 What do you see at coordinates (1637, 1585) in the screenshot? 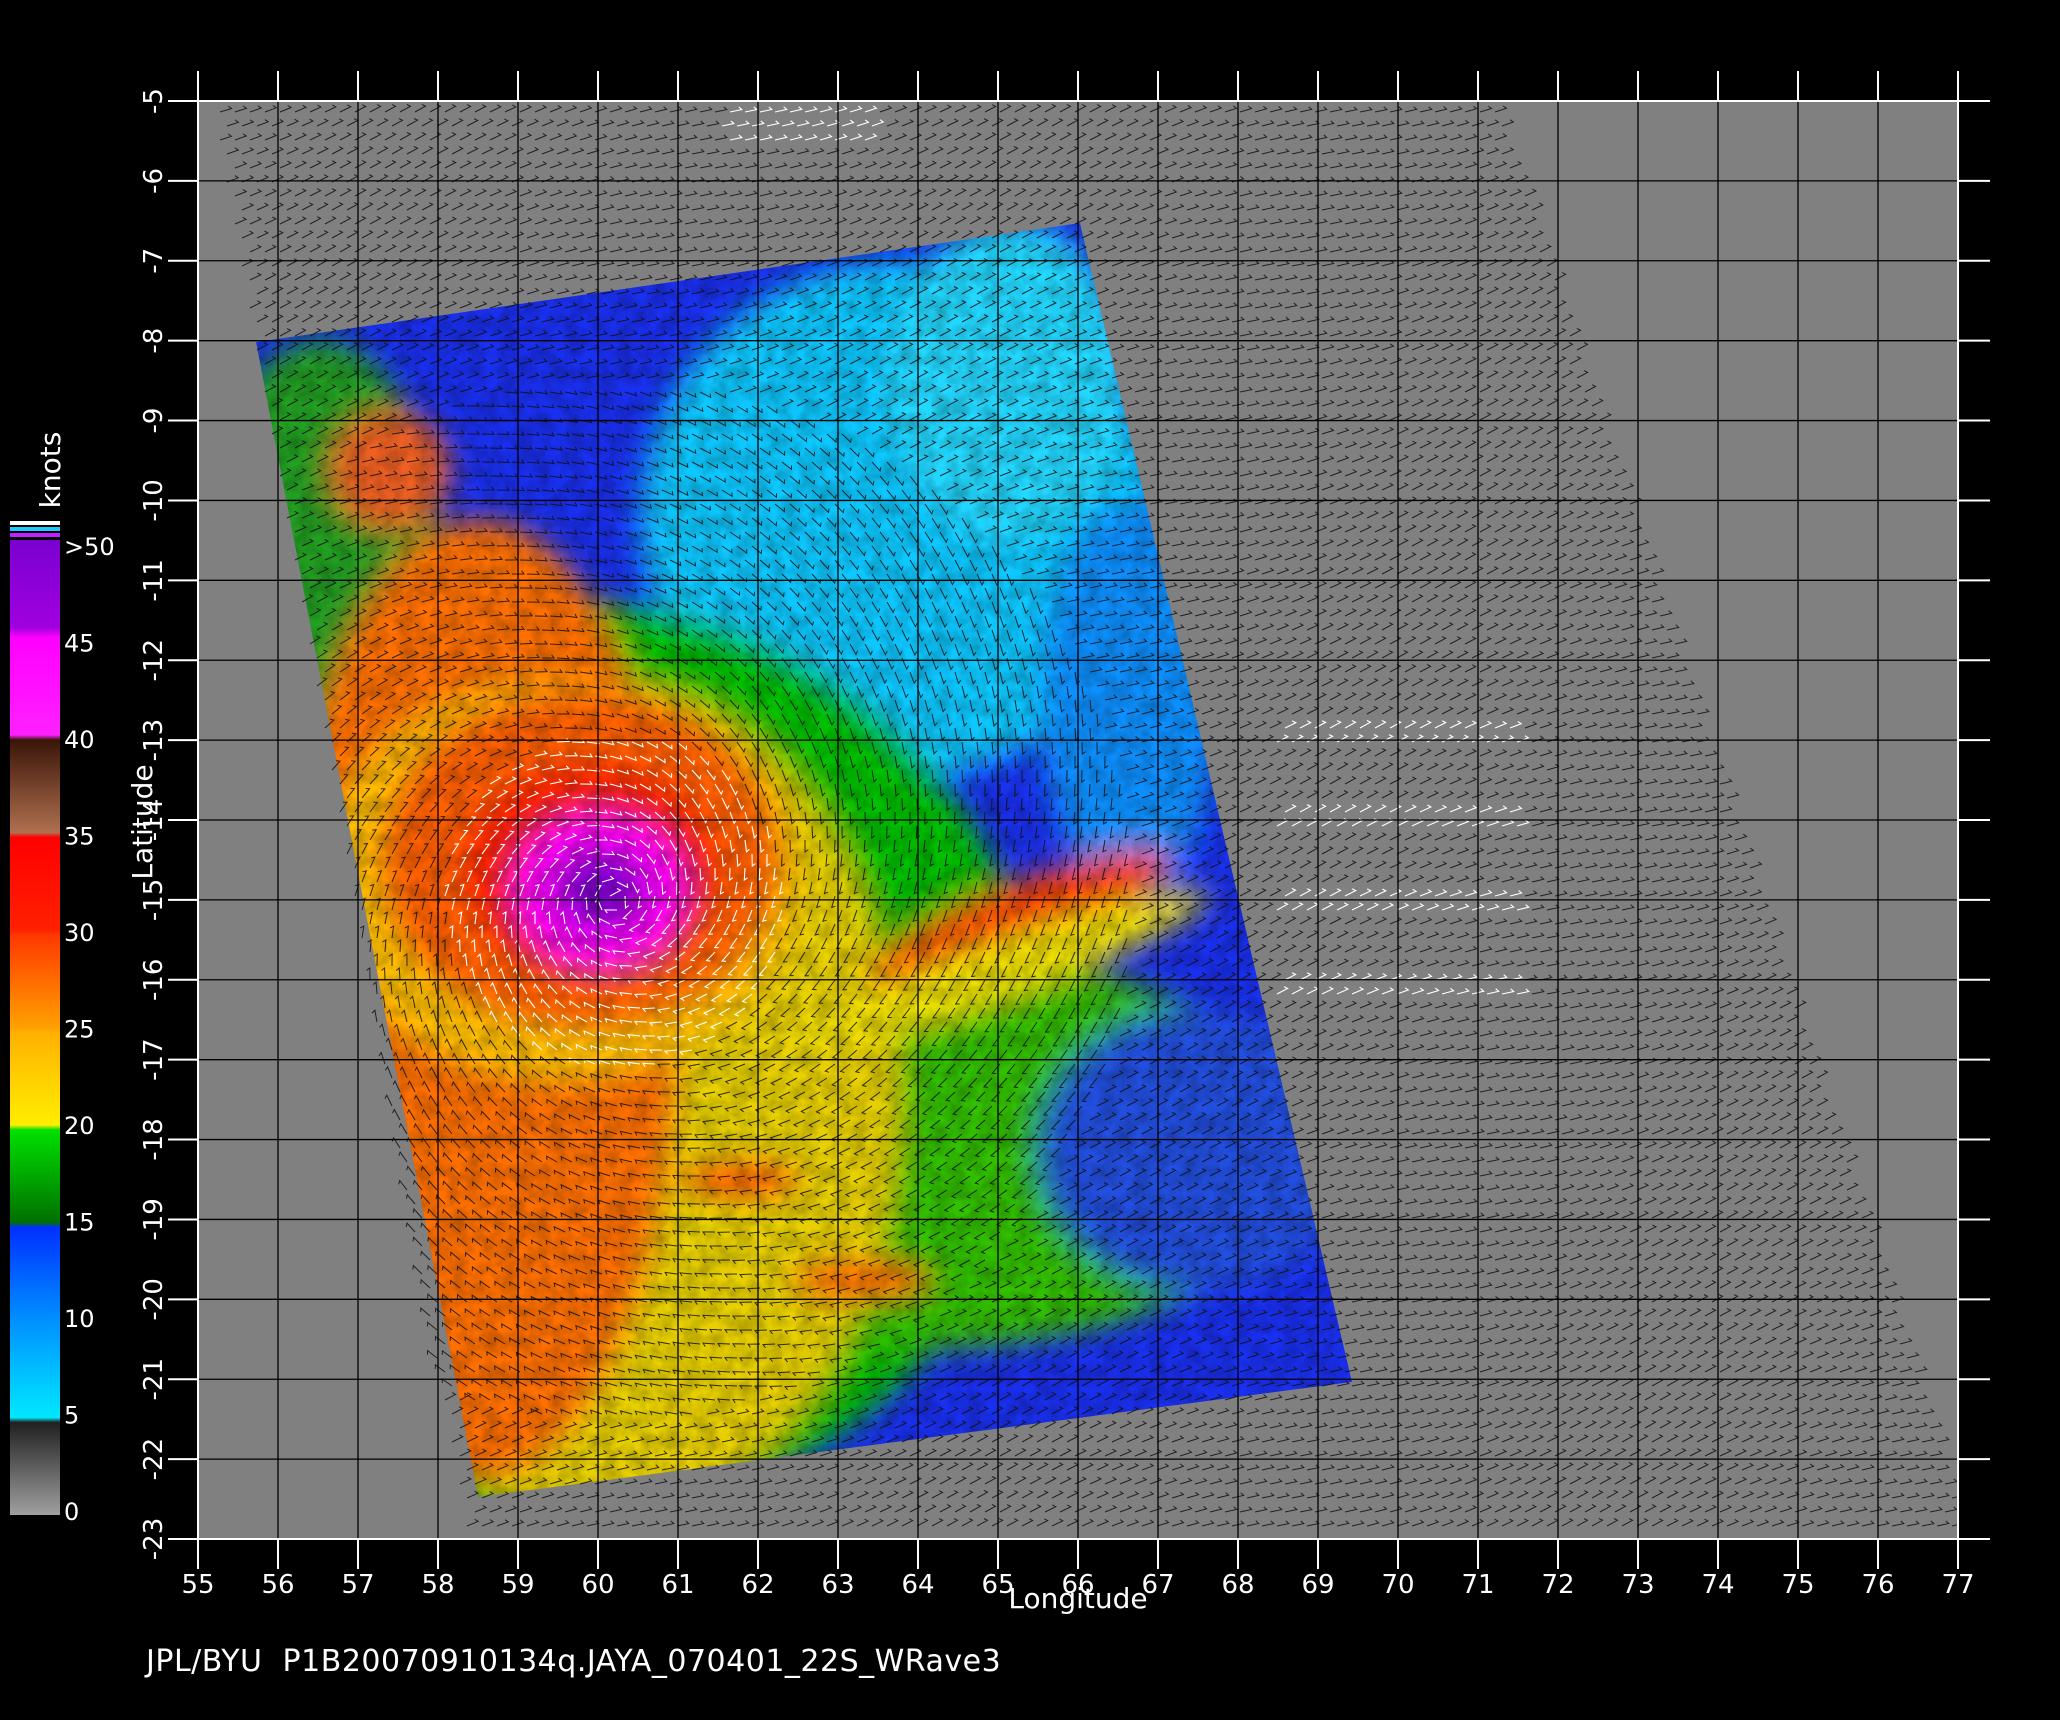
I see `x-tick-label: 73` at bounding box center [1637, 1585].